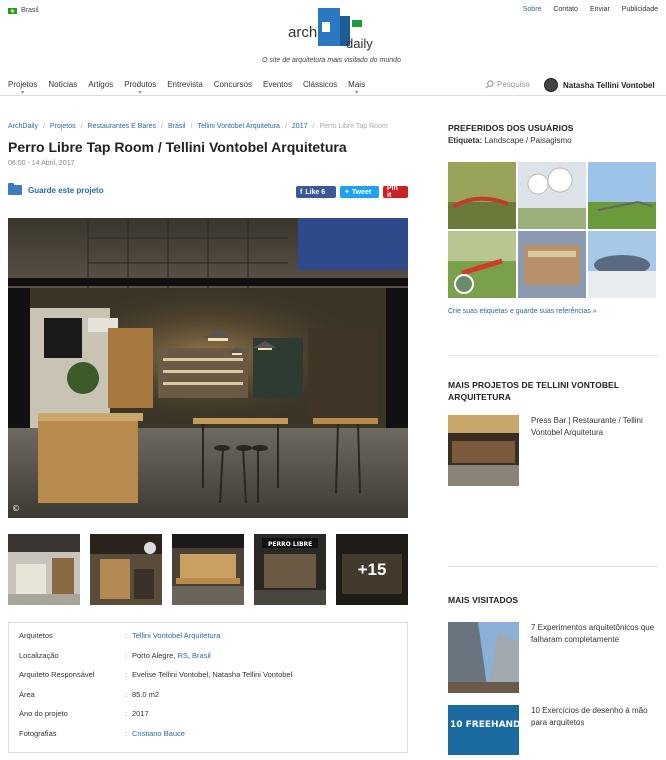  Describe the element at coordinates (357, 23) in the screenshot. I see `logo-brazil-flag-icon` at that location.